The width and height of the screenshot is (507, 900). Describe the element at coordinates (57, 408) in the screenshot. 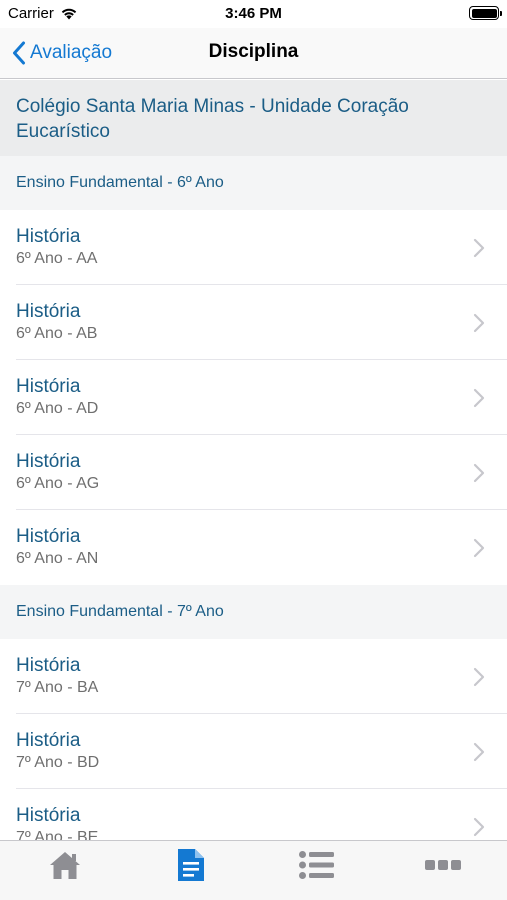

I see `class-name: 6º Ano - AD` at that location.